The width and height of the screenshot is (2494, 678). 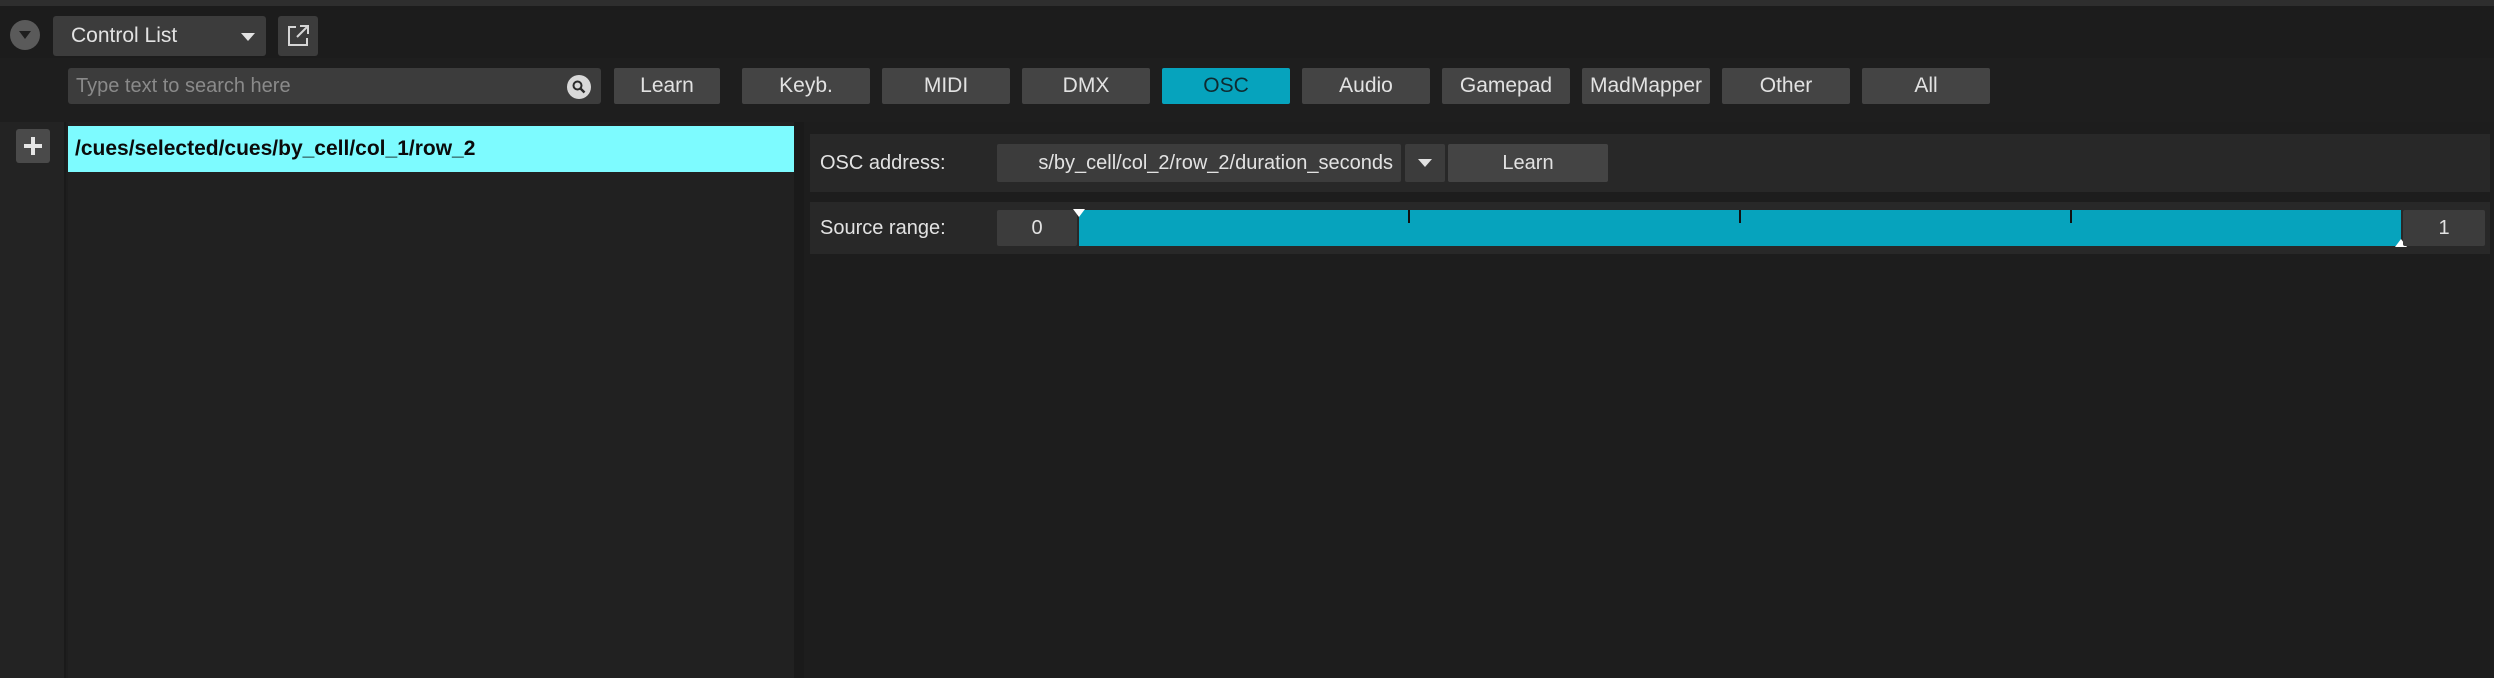 What do you see at coordinates (1079, 213) in the screenshot?
I see `range-min-handle` at bounding box center [1079, 213].